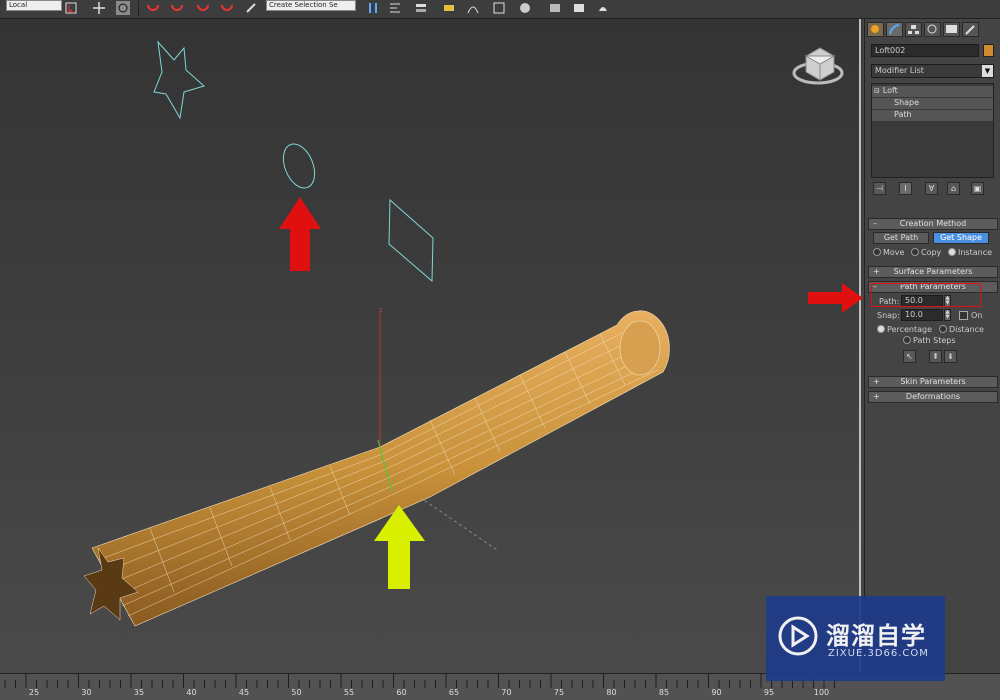 This screenshot has height=700, width=1000. Describe the element at coordinates (922, 315) in the screenshot. I see `snap-value-field: 10.0` at that location.